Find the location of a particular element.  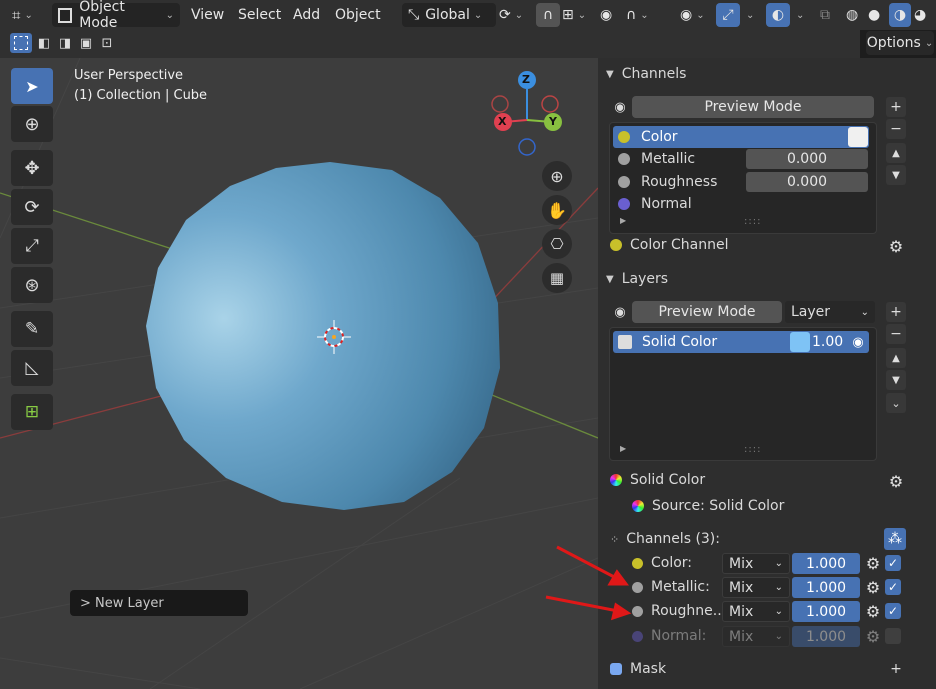

normal-factor-field: 1.000 is located at coordinates (826, 636).